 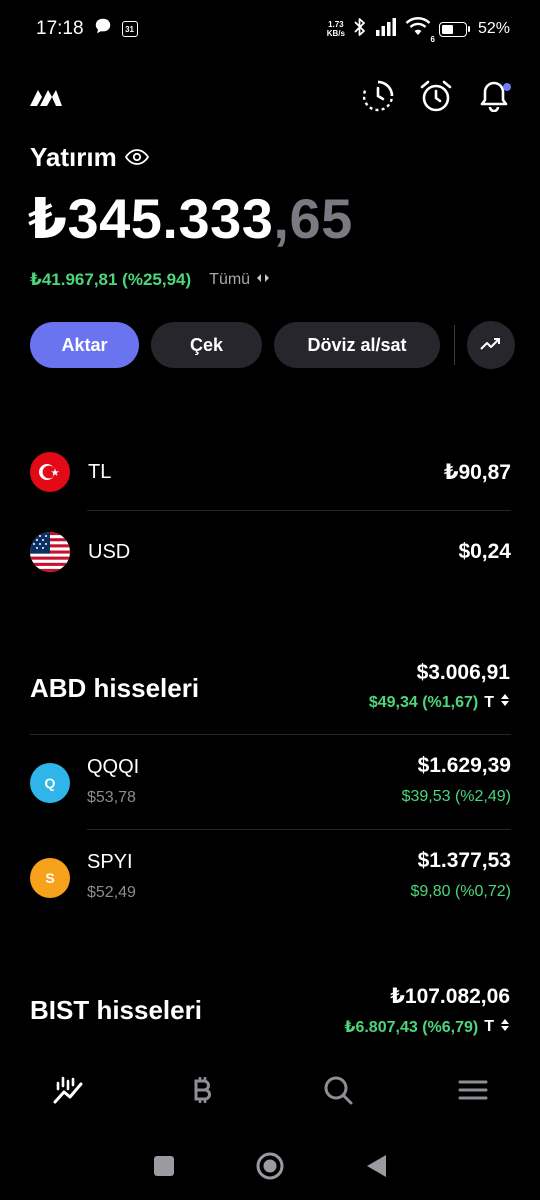 What do you see at coordinates (206, 345) in the screenshot?
I see `withdraw-button: Çek` at bounding box center [206, 345].